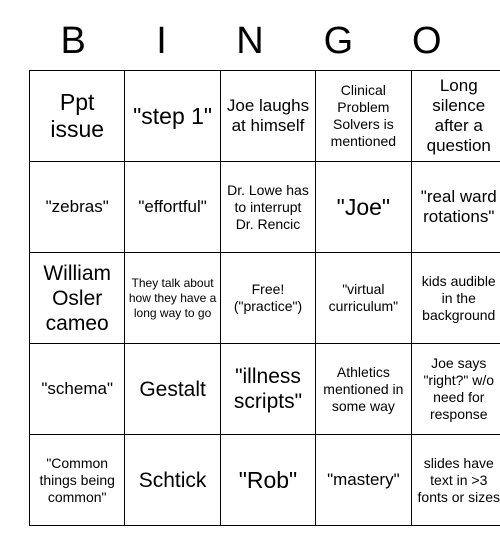 This screenshot has height=544, width=500. Describe the element at coordinates (455, 389) in the screenshot. I see `bingo-cell-o4: Joe says "right?" w/o need for response` at that location.